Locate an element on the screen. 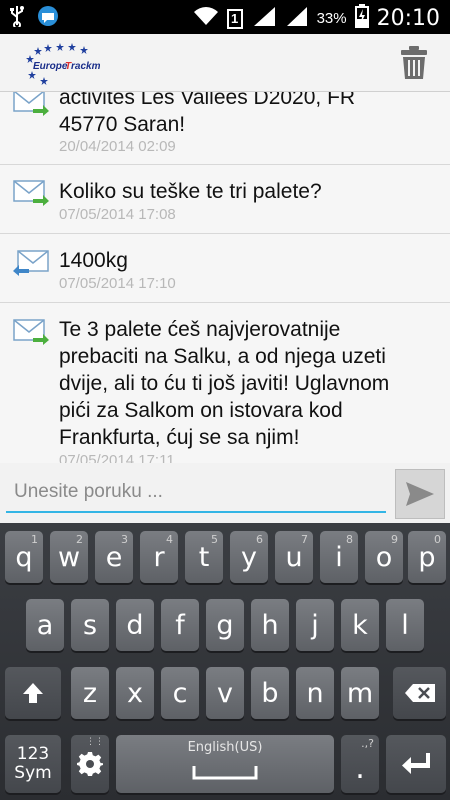 This screenshot has width=450, height=800. message-timestamp: 07/05/2014 17:11 is located at coordinates (117, 457).